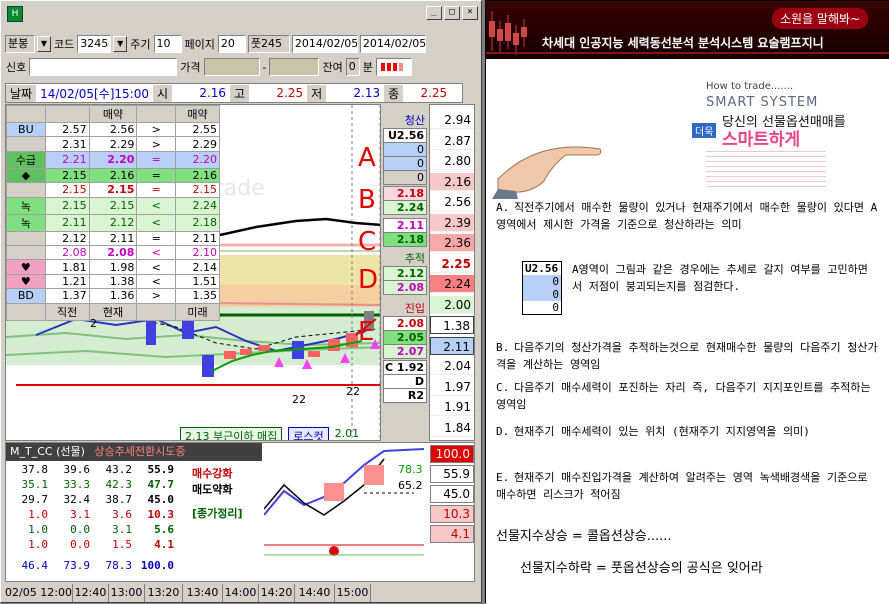 The width and height of the screenshot is (889, 604). What do you see at coordinates (77, 499) in the screenshot?
I see `indicator-cell: 32.4` at bounding box center [77, 499].